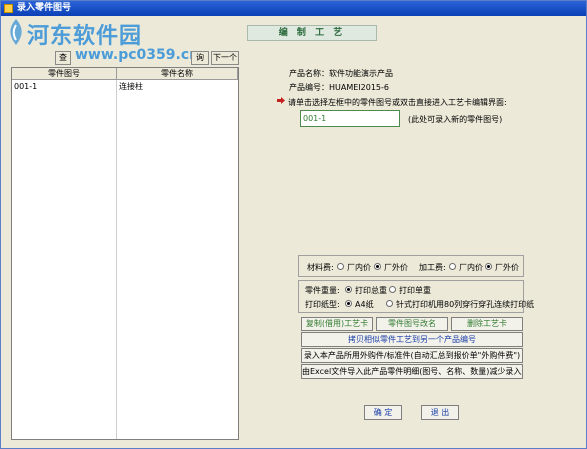  What do you see at coordinates (359, 87) in the screenshot?
I see `product-code-value: HUAMEI2015-6` at bounding box center [359, 87].